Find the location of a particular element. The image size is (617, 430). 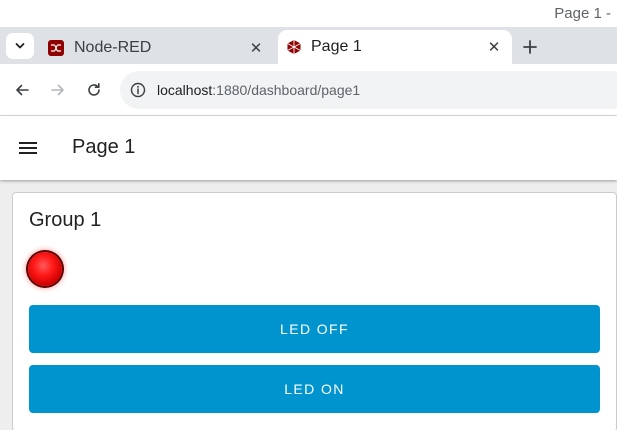

address-bar: localhost:1880/dashboard/page1 is located at coordinates (368, 90).